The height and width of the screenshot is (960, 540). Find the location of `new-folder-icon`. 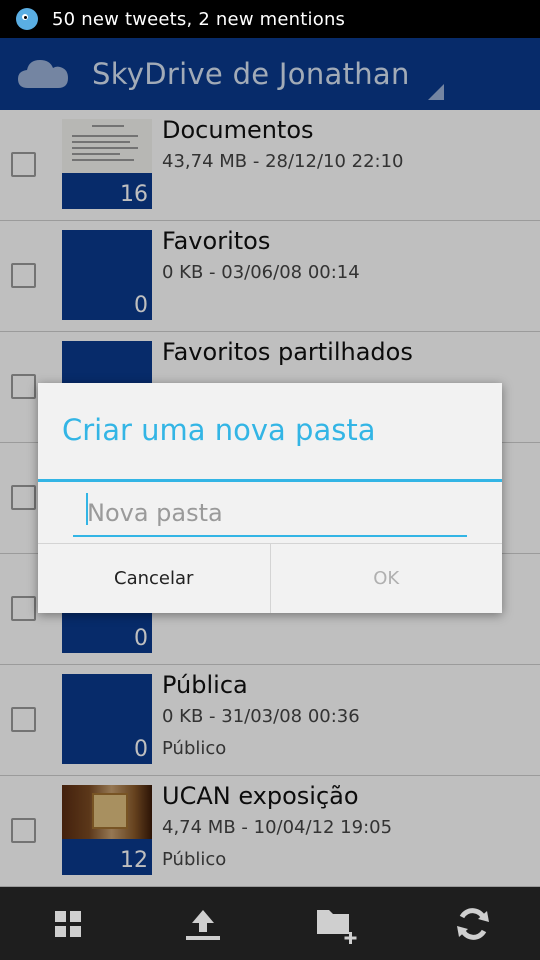

new-folder-icon is located at coordinates (336, 926).